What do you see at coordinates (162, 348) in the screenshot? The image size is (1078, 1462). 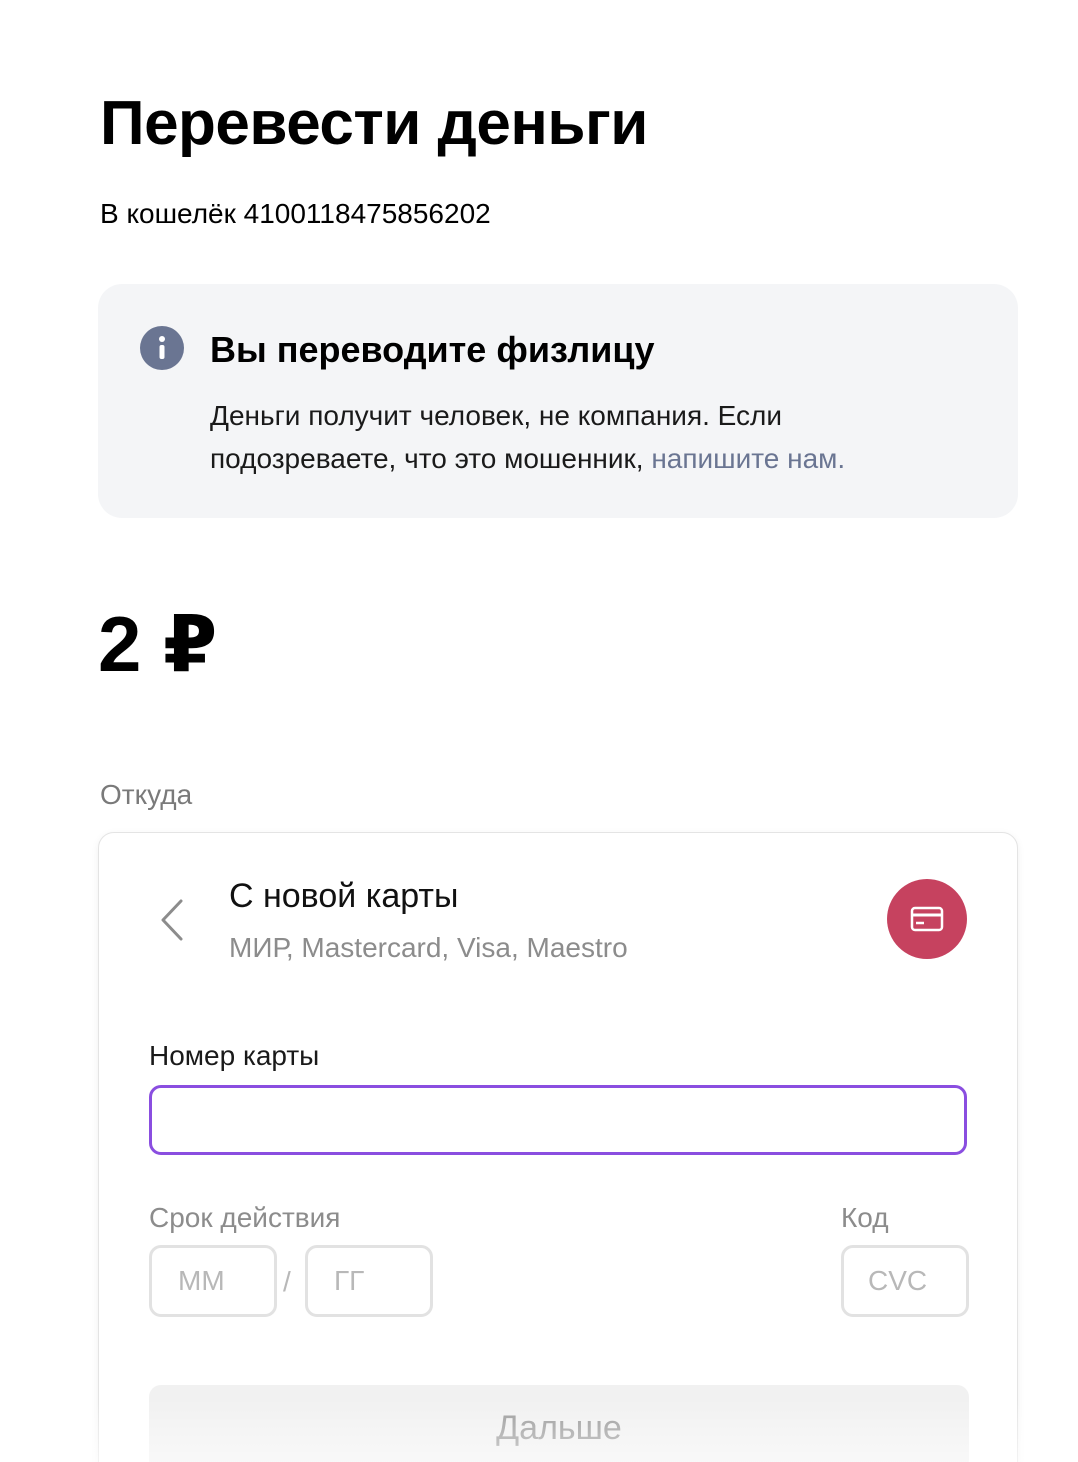 I see `info-icon` at bounding box center [162, 348].